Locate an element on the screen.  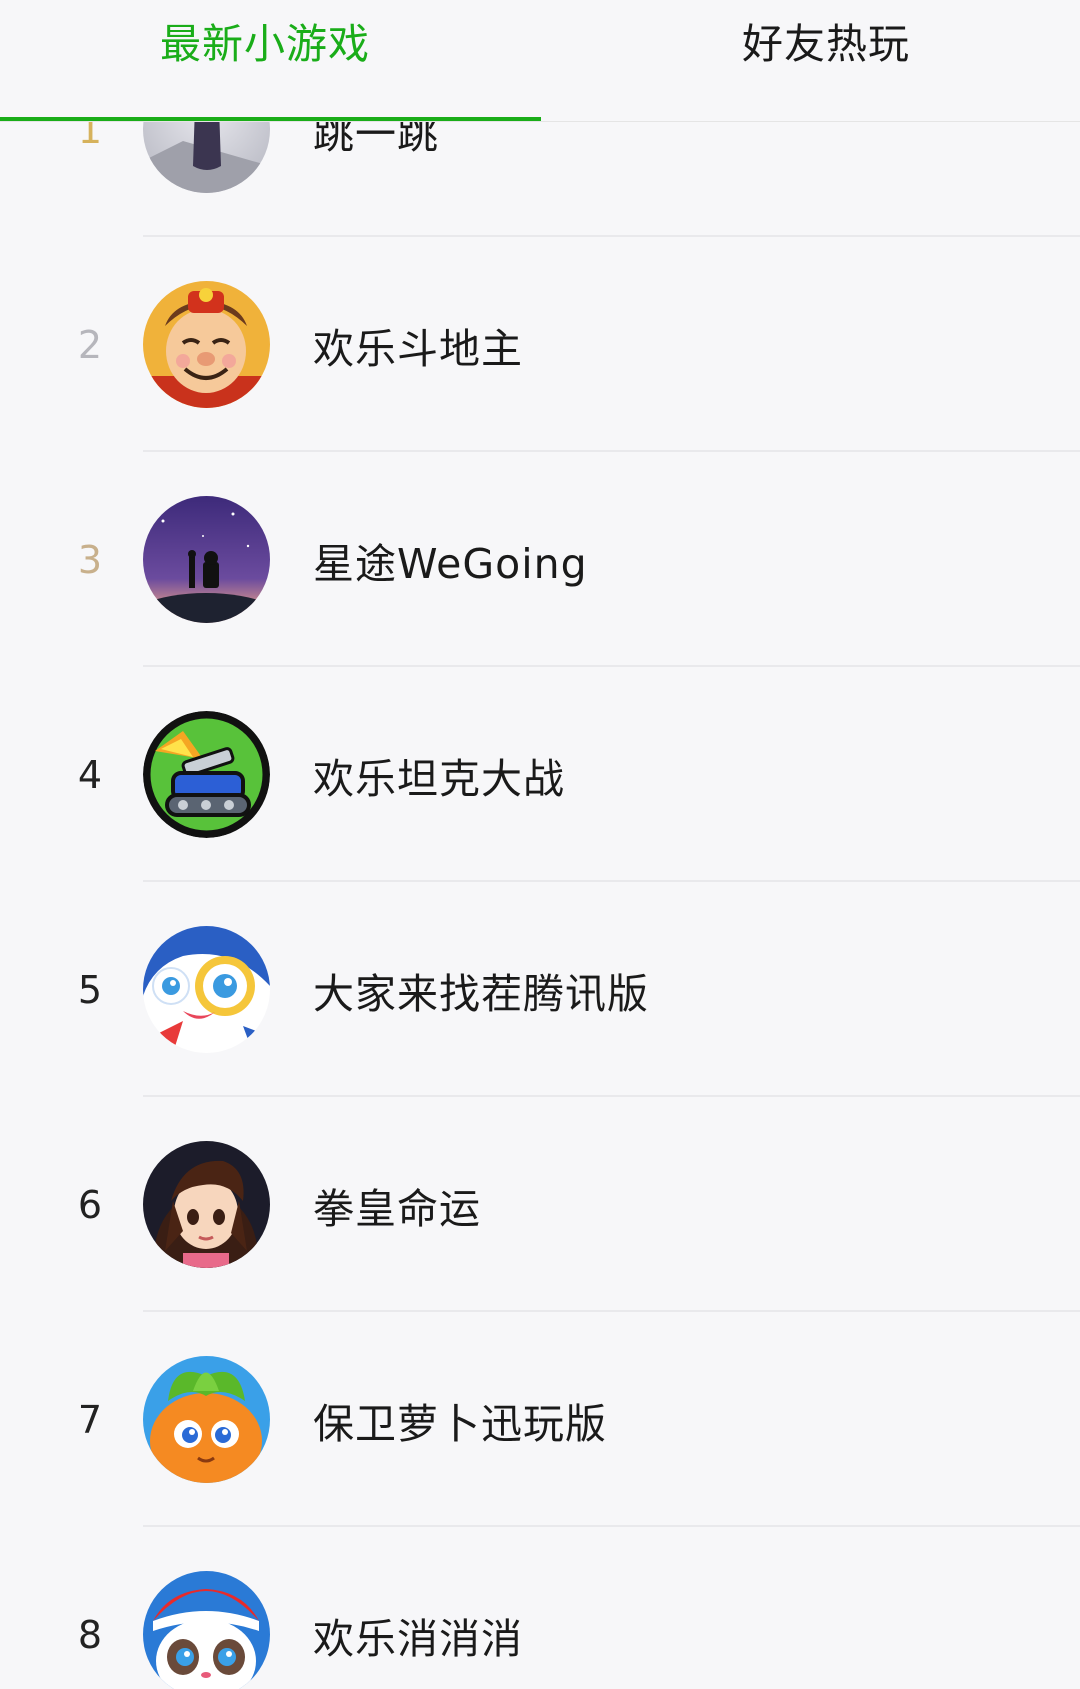
game-row: 6 拳皇命运 is located at coordinates (540, 1204).